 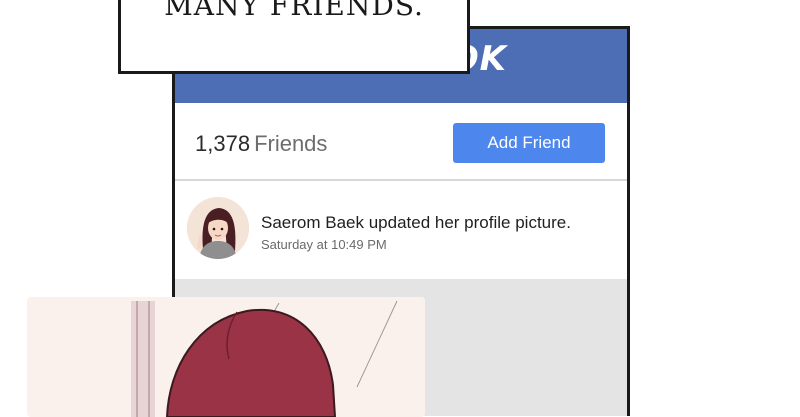 What do you see at coordinates (294, 11) in the screenshot?
I see `caption-text: MANY FRIENDS.` at bounding box center [294, 11].